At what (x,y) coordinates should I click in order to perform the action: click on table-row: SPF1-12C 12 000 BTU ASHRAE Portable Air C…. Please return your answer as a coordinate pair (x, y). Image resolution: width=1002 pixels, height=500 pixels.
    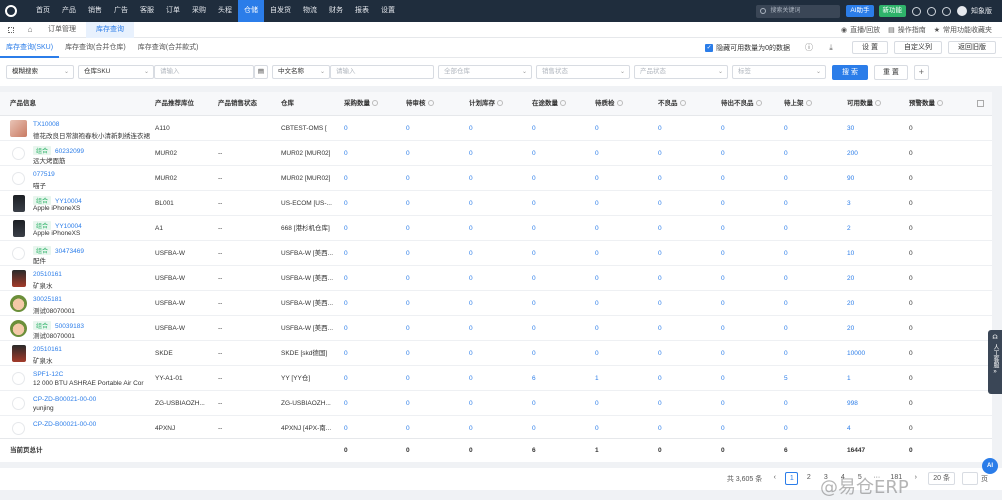
    Looking at the image, I should click on (496, 378).